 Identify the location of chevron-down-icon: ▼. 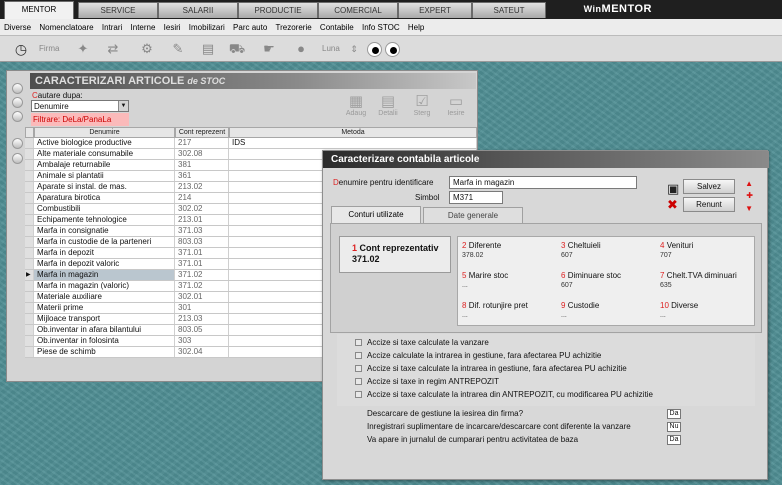
(123, 106).